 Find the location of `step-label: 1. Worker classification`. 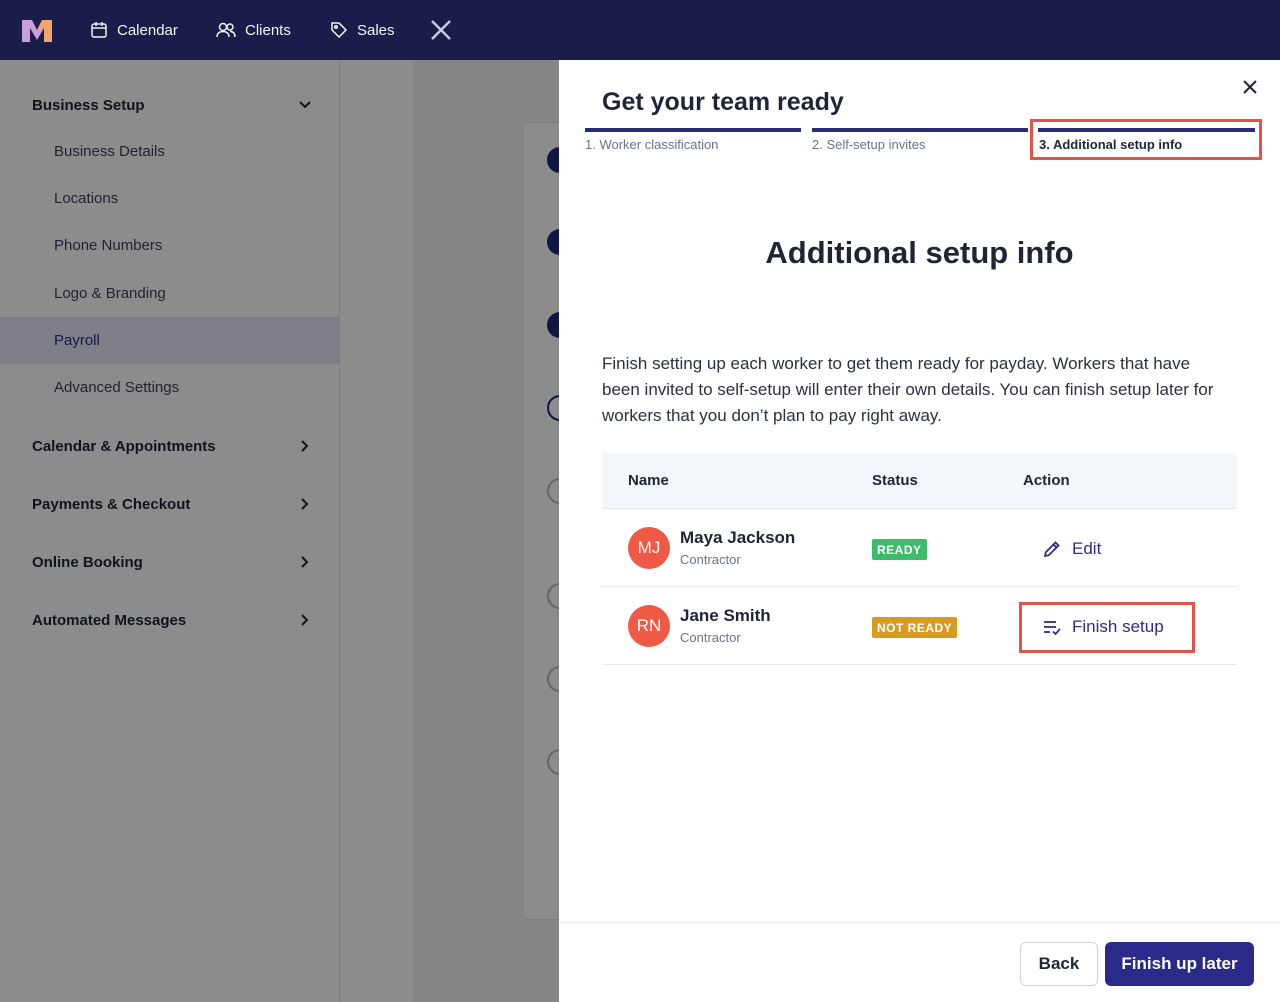

step-label: 1. Worker classification is located at coordinates (652, 144).